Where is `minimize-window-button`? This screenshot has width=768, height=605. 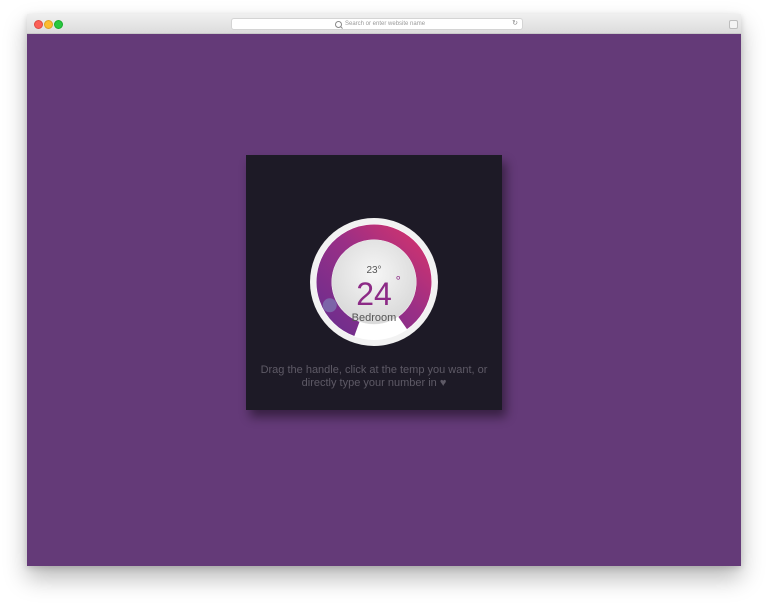 minimize-window-button is located at coordinates (48, 24).